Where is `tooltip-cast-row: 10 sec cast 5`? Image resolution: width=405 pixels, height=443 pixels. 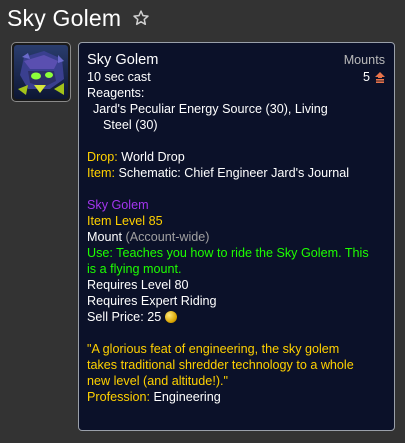 tooltip-cast-row: 10 sec cast 5 is located at coordinates (236, 77).